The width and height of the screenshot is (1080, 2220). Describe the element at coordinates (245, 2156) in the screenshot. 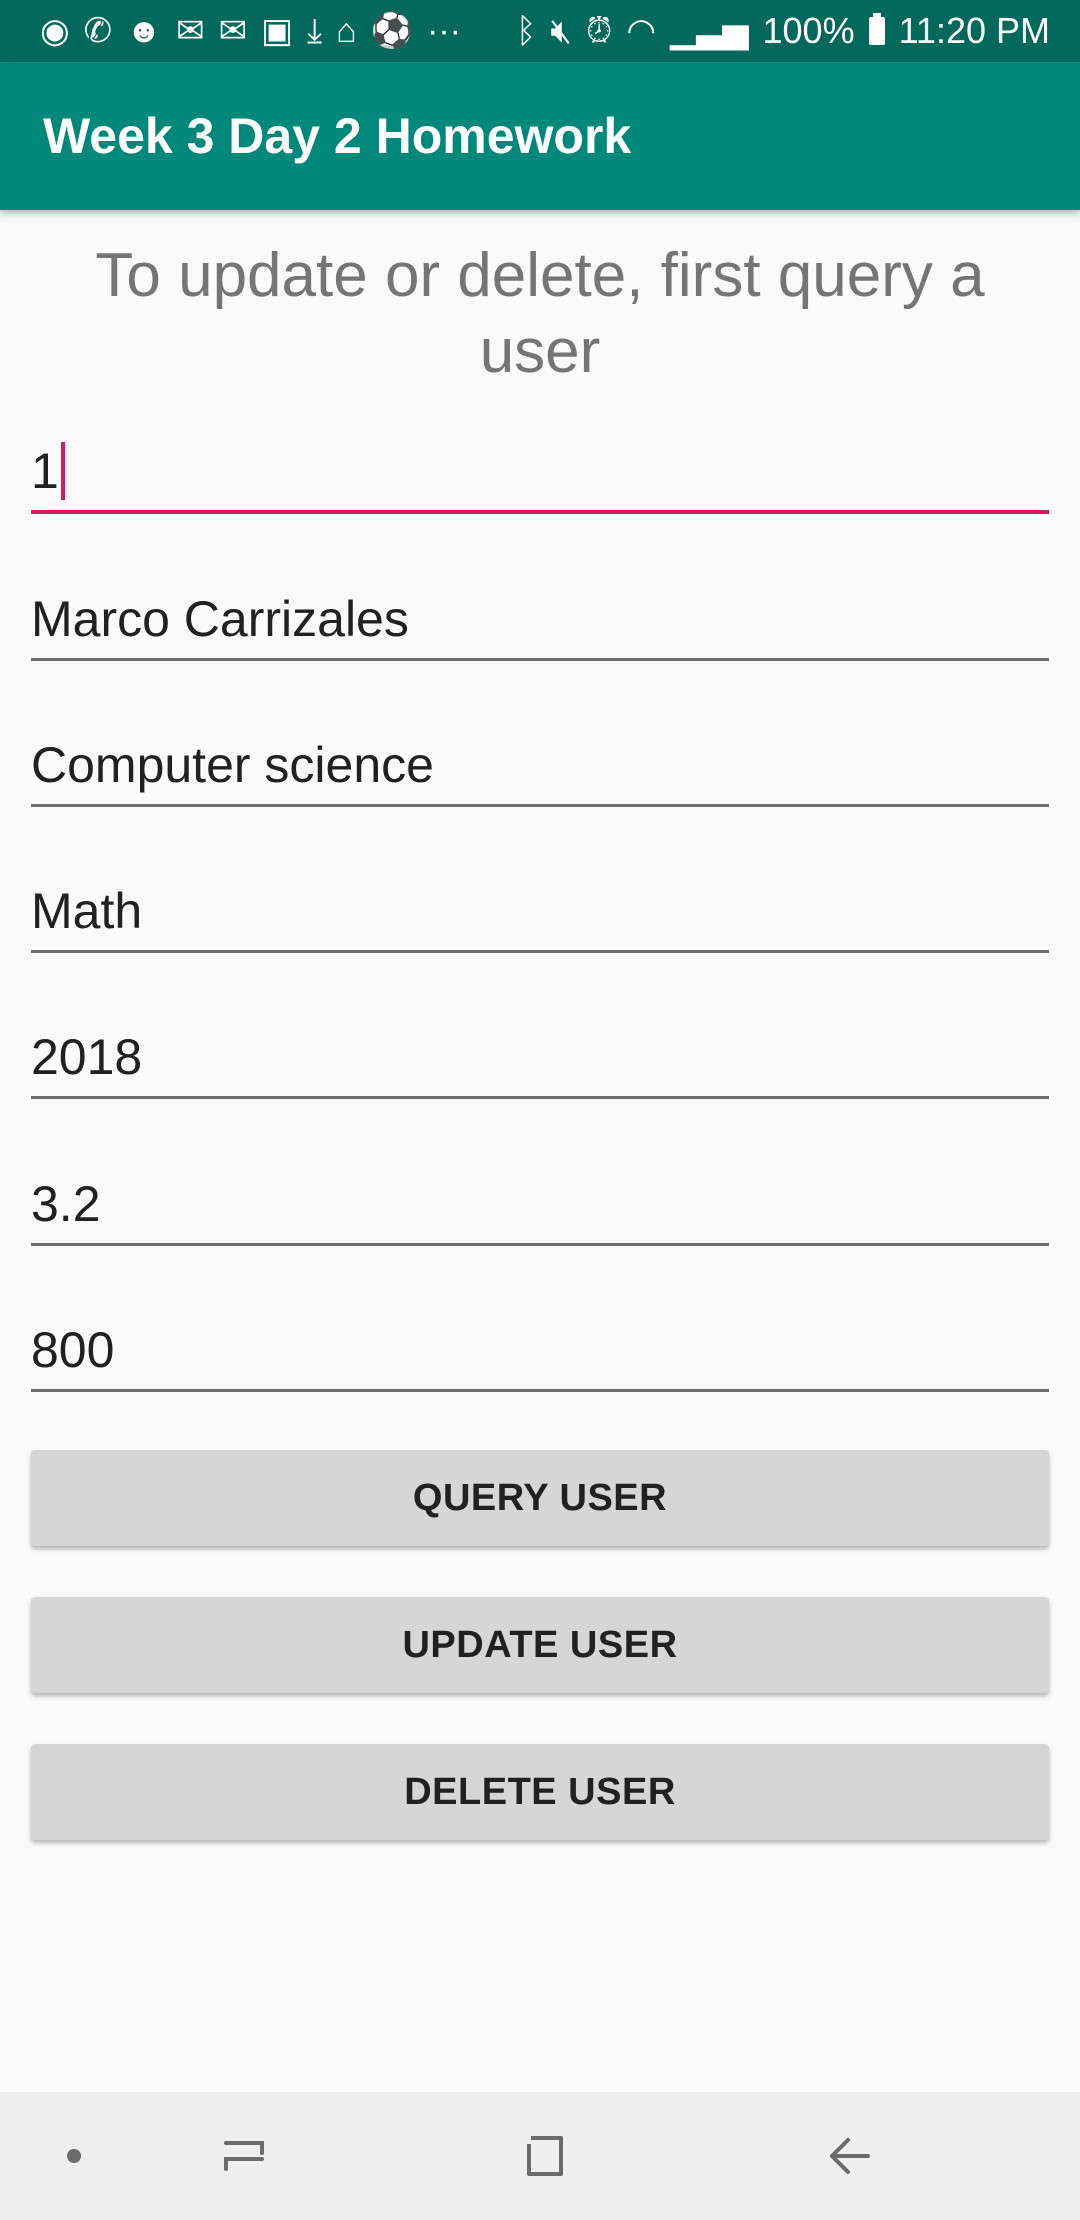

I see `recent-apps-icon` at that location.